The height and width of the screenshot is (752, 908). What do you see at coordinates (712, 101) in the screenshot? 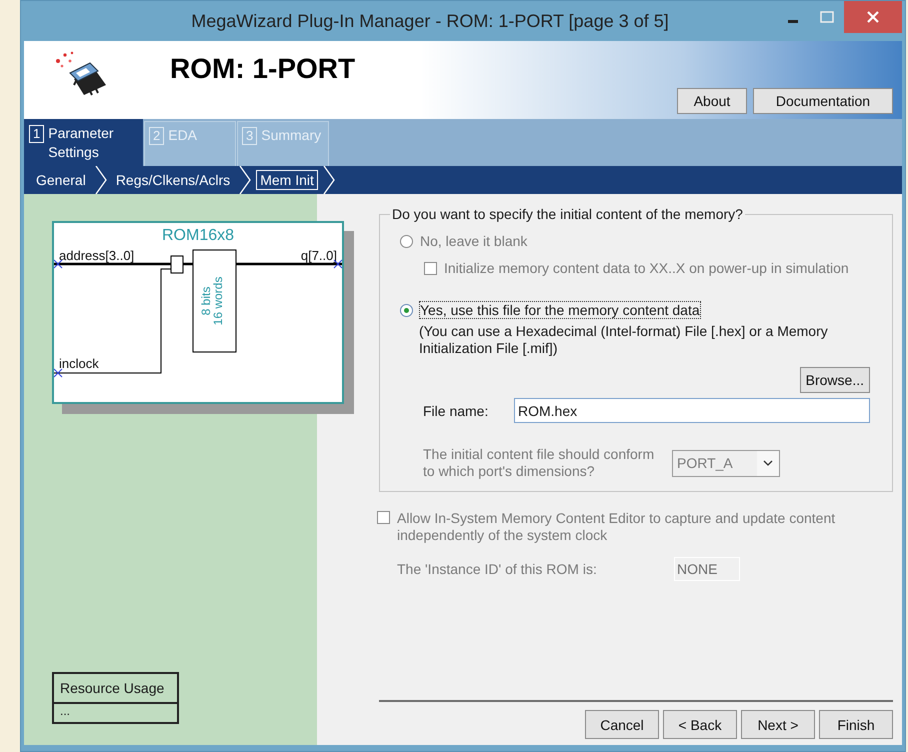
I see `about-button: About` at bounding box center [712, 101].